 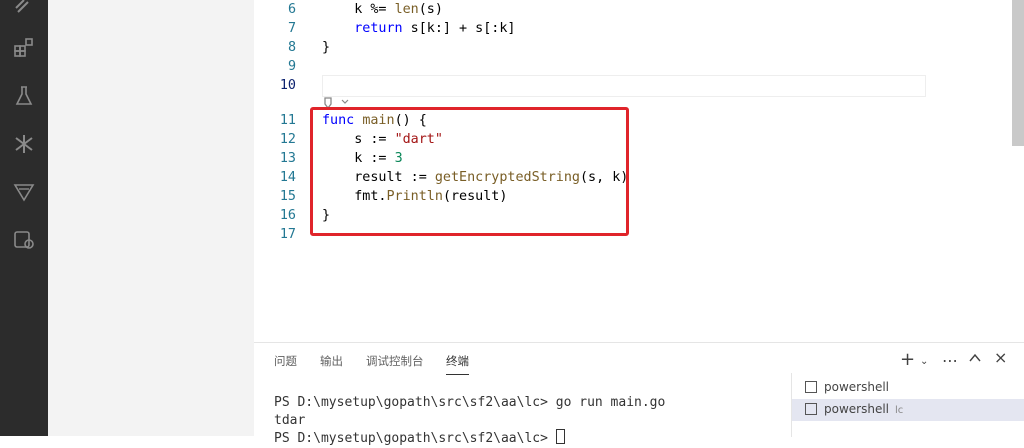 I want to click on code-line: }, so click(x=326, y=47).